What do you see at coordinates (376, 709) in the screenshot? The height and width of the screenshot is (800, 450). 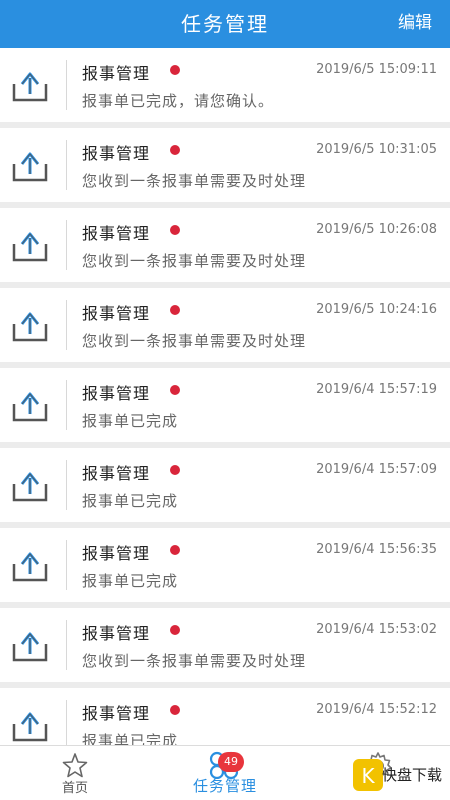 I see `item-time: 2019/6/4 15:52:12` at bounding box center [376, 709].